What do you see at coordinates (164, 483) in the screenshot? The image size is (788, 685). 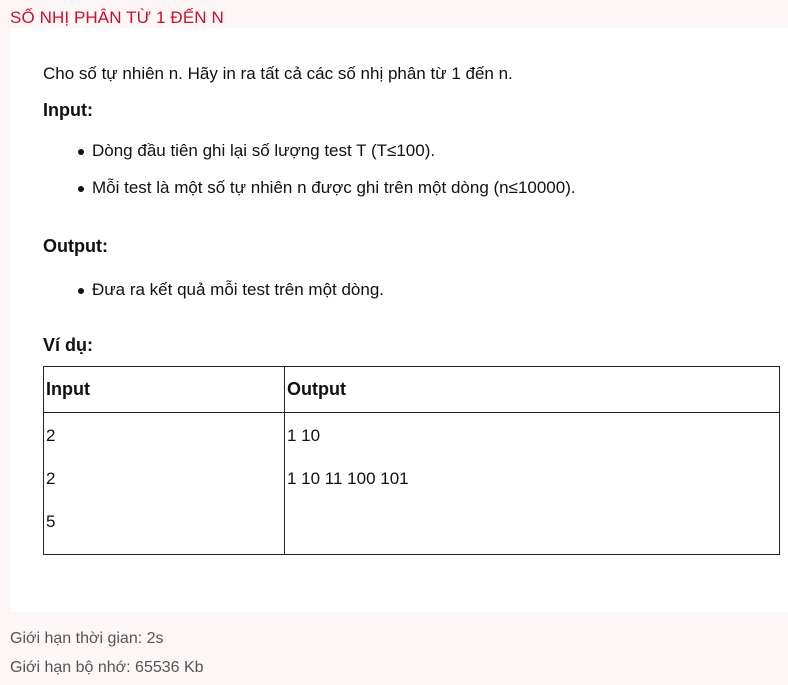 I see `example-input-cell: 2 2 5` at bounding box center [164, 483].